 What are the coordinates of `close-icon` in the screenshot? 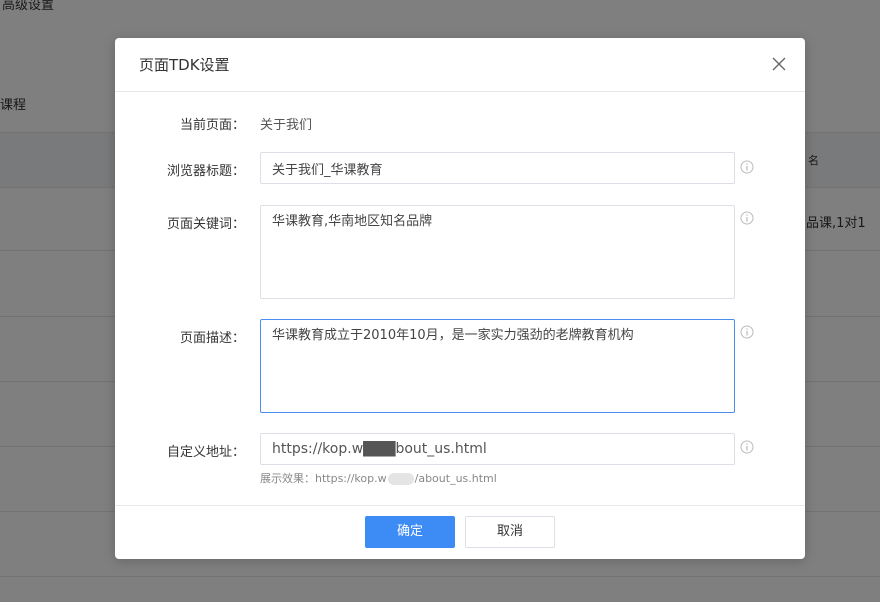 It's located at (779, 64).